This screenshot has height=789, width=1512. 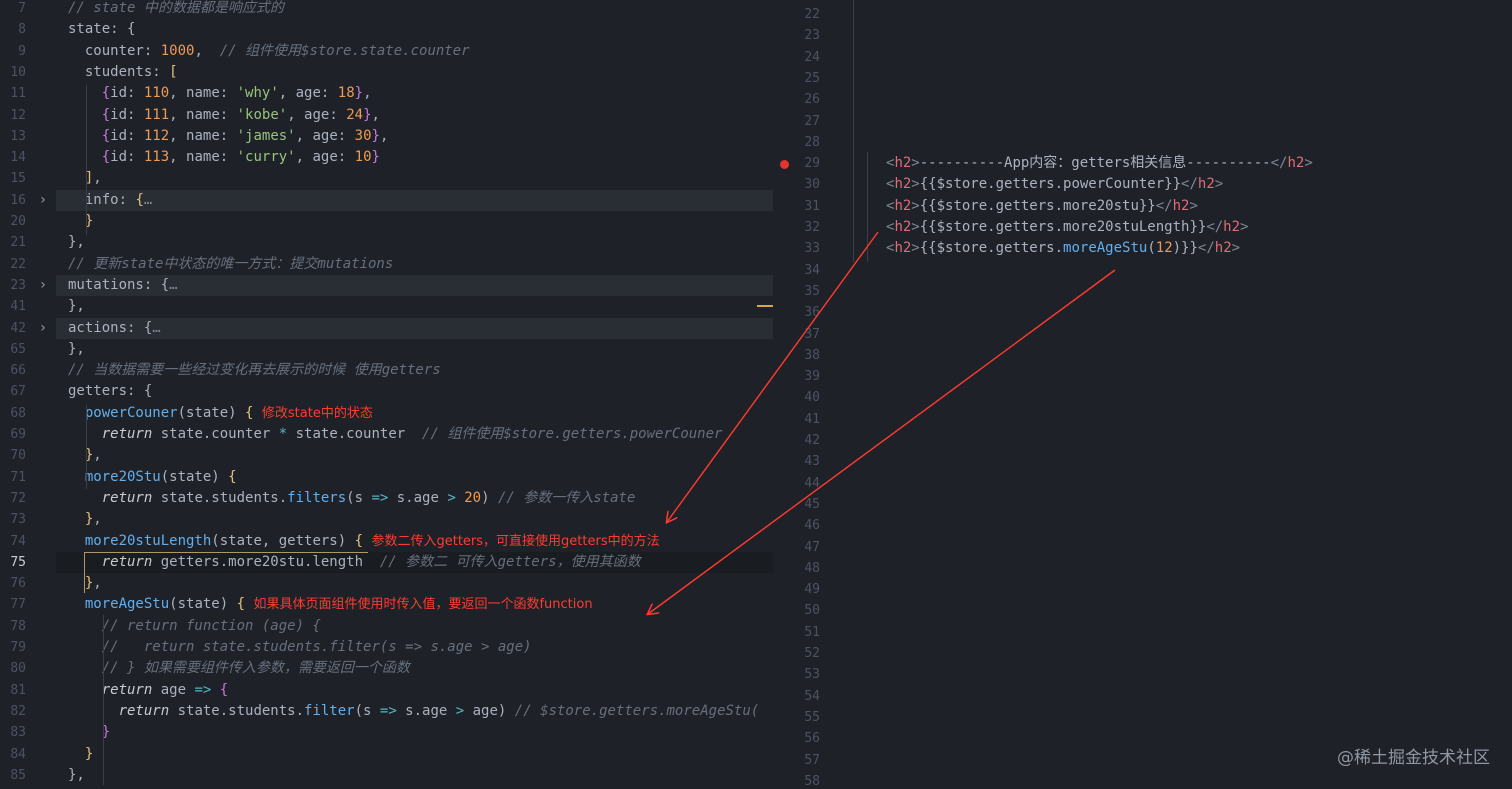 I want to click on arrow-to-moreAgeStu, so click(x=882, y=441).